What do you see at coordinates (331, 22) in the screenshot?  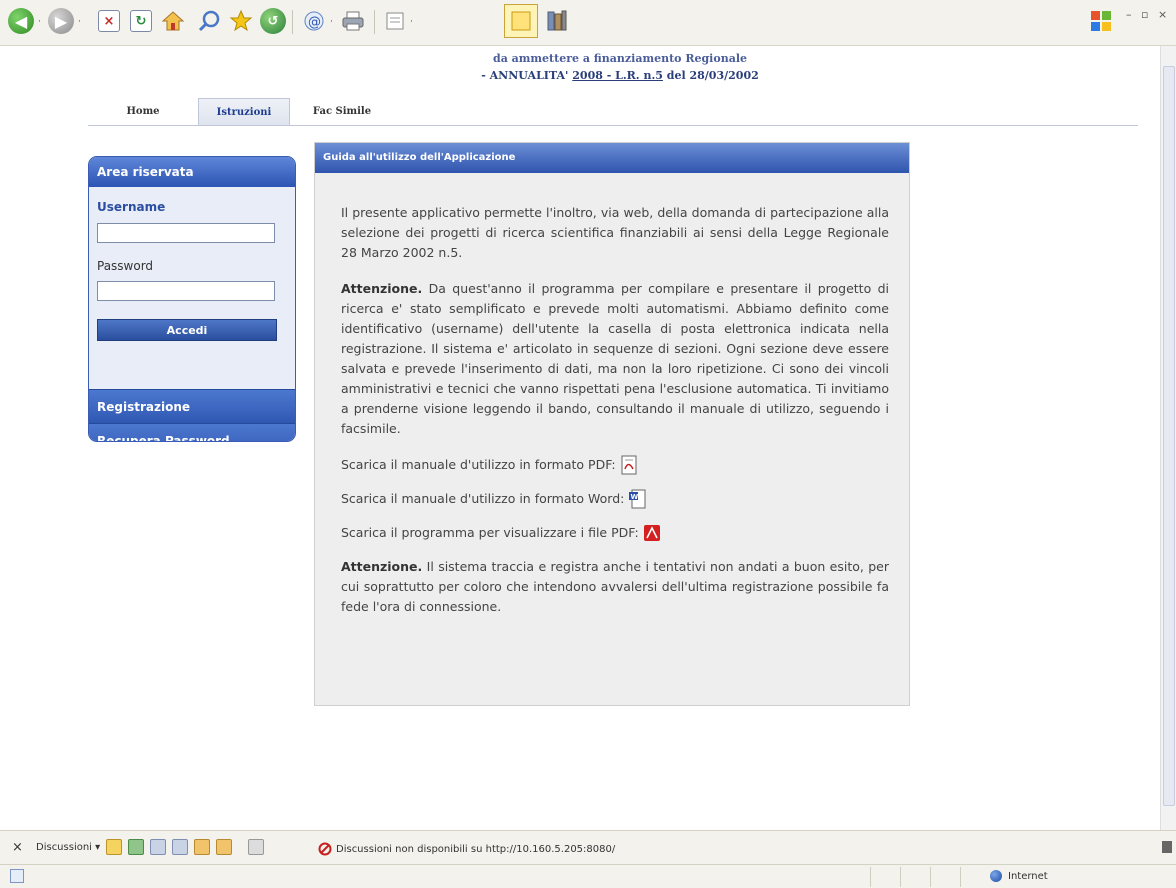 I see `mail-dropdown-icon: ·` at bounding box center [331, 22].